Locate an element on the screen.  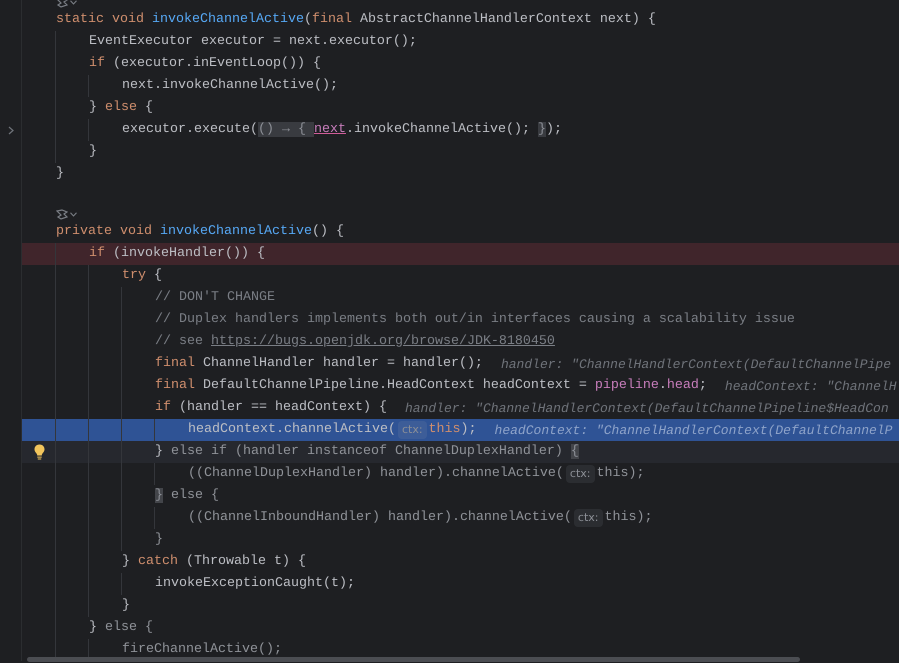
code-text: try { is located at coordinates (109, 276).